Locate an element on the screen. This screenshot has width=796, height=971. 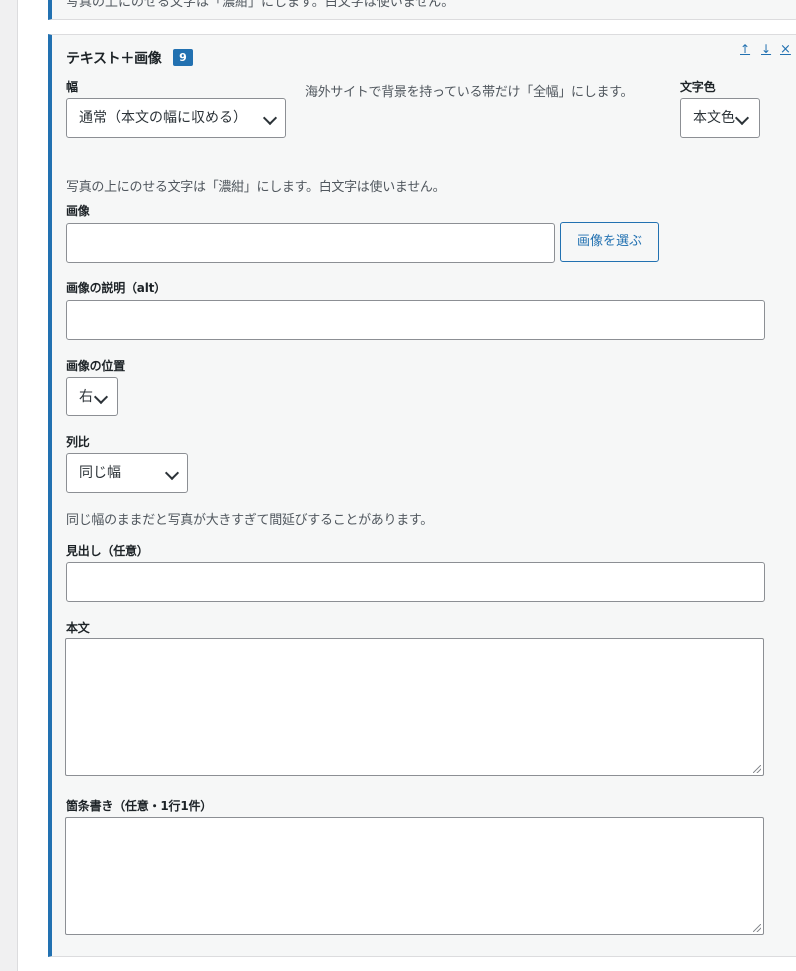
image-alt-label: 画像の説明（alt） is located at coordinates (116, 288).